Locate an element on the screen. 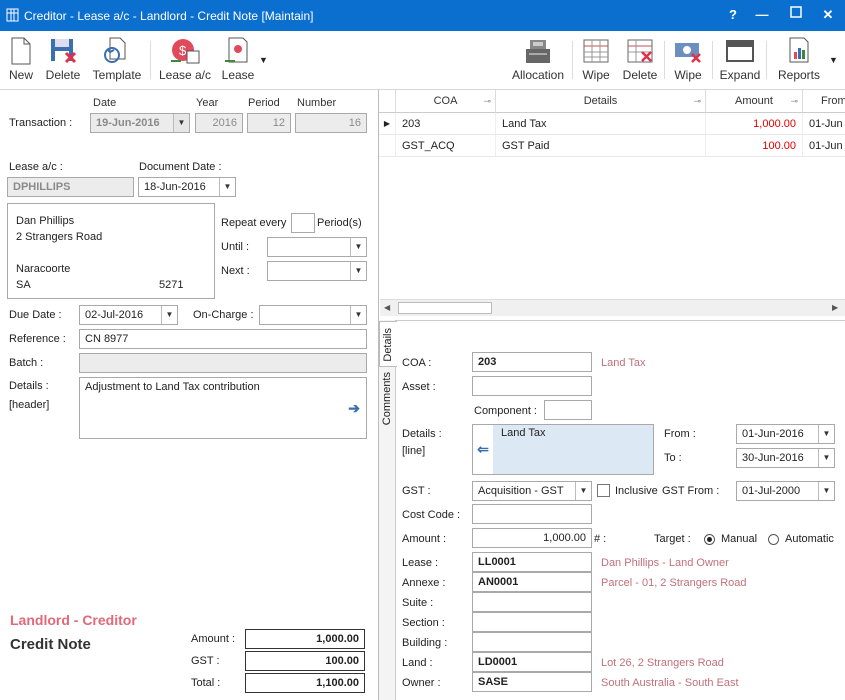 The width and height of the screenshot is (845, 700). annexe-field: AN0001 is located at coordinates (532, 582).